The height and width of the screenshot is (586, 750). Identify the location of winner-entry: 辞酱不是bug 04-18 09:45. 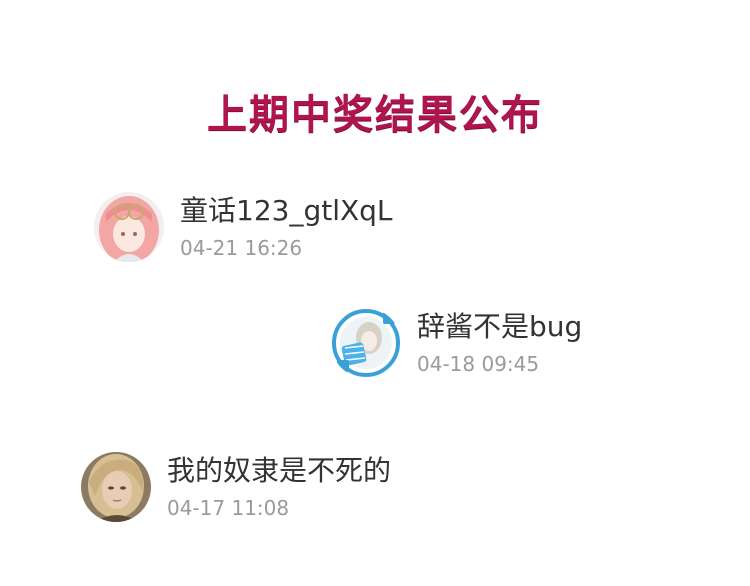
(456, 343).